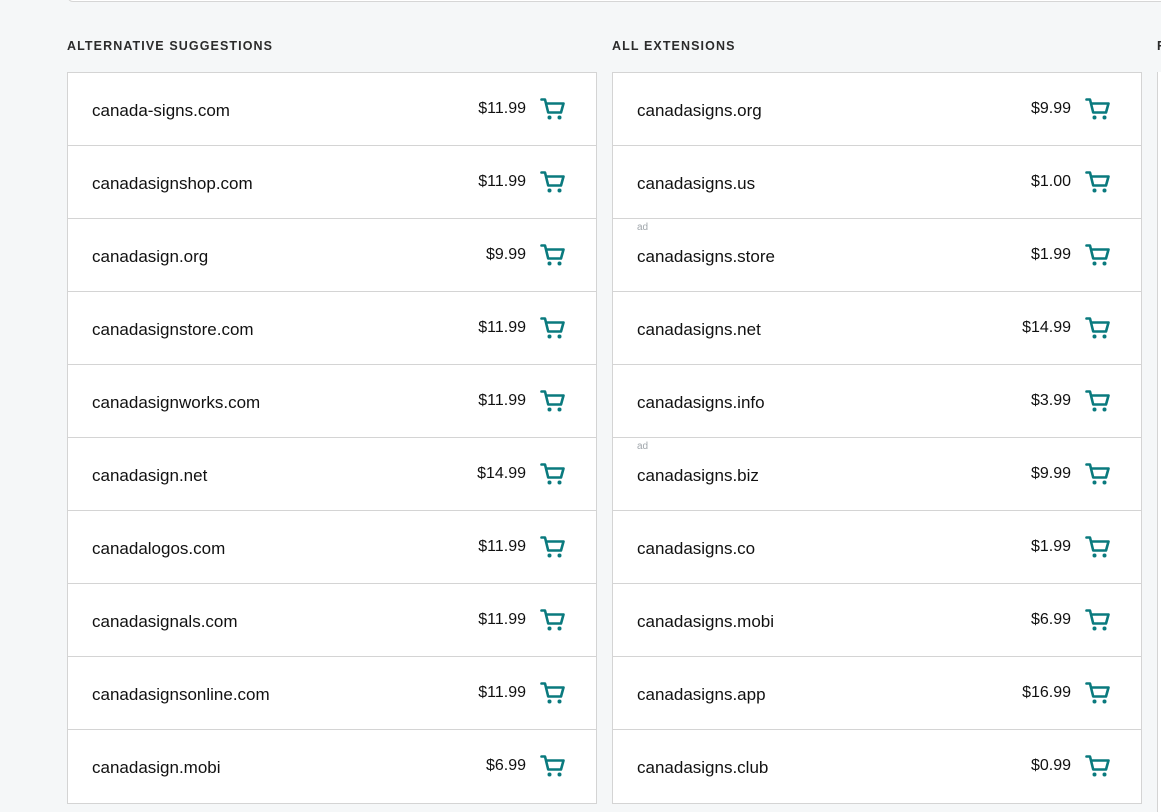 The image size is (1161, 812). What do you see at coordinates (877, 328) in the screenshot?
I see `domain-row: canadasigns.net $14.99` at bounding box center [877, 328].